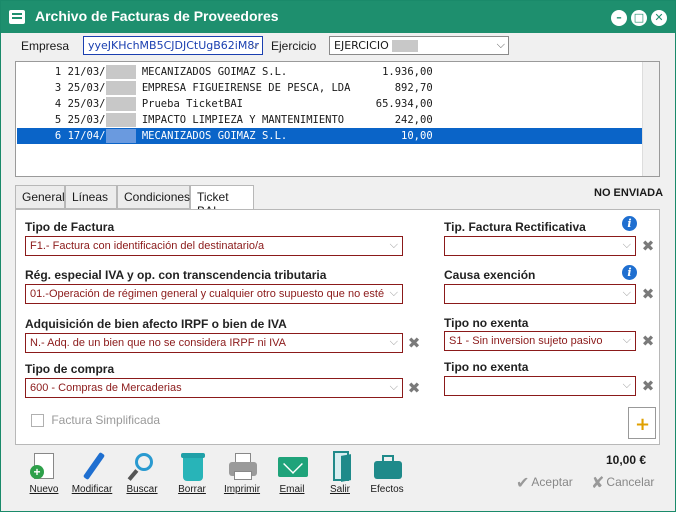  What do you see at coordinates (242, 489) in the screenshot?
I see `imprimir-label: Imprimir` at bounding box center [242, 489].